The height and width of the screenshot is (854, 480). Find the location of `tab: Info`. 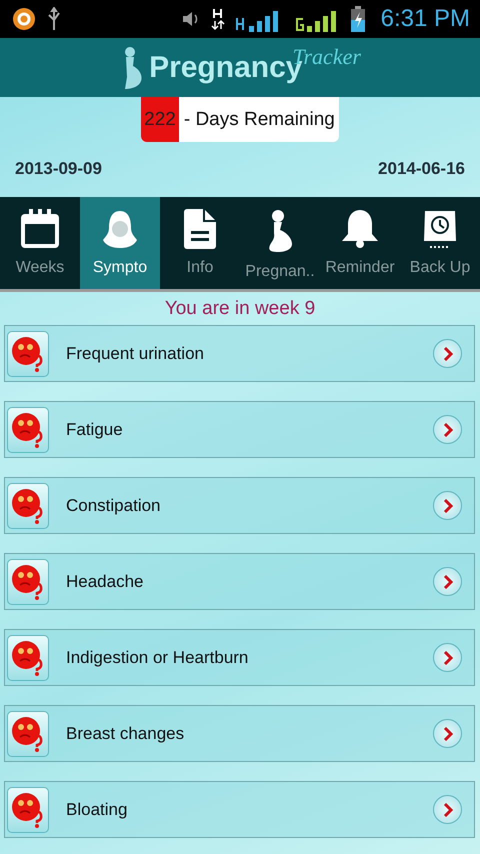

tab: Info is located at coordinates (200, 243).